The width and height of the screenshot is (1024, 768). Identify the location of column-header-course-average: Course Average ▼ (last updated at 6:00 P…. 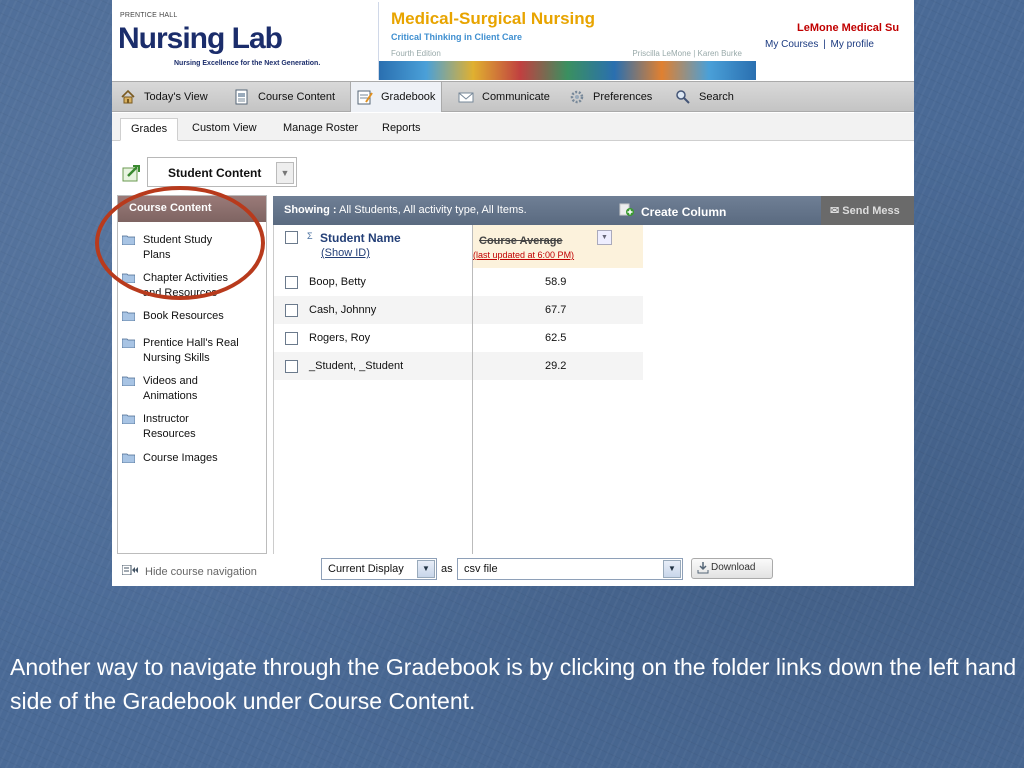
(557, 246).